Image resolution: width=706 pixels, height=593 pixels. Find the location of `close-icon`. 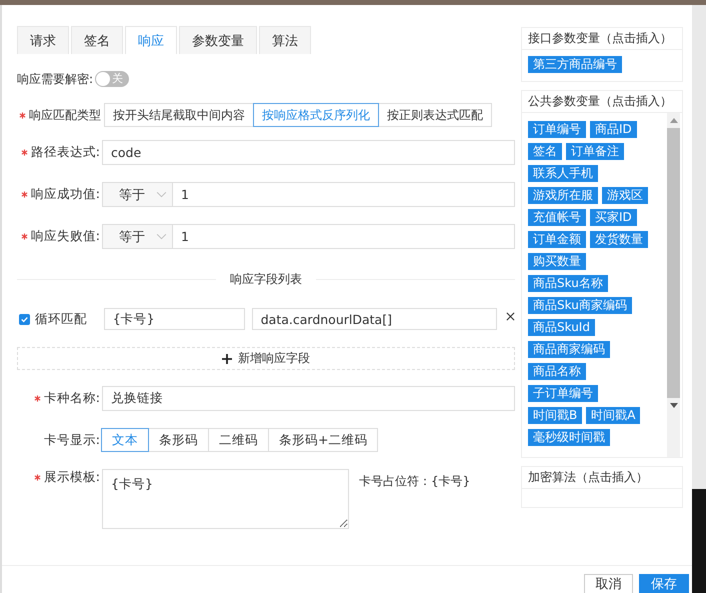

close-icon is located at coordinates (510, 316).